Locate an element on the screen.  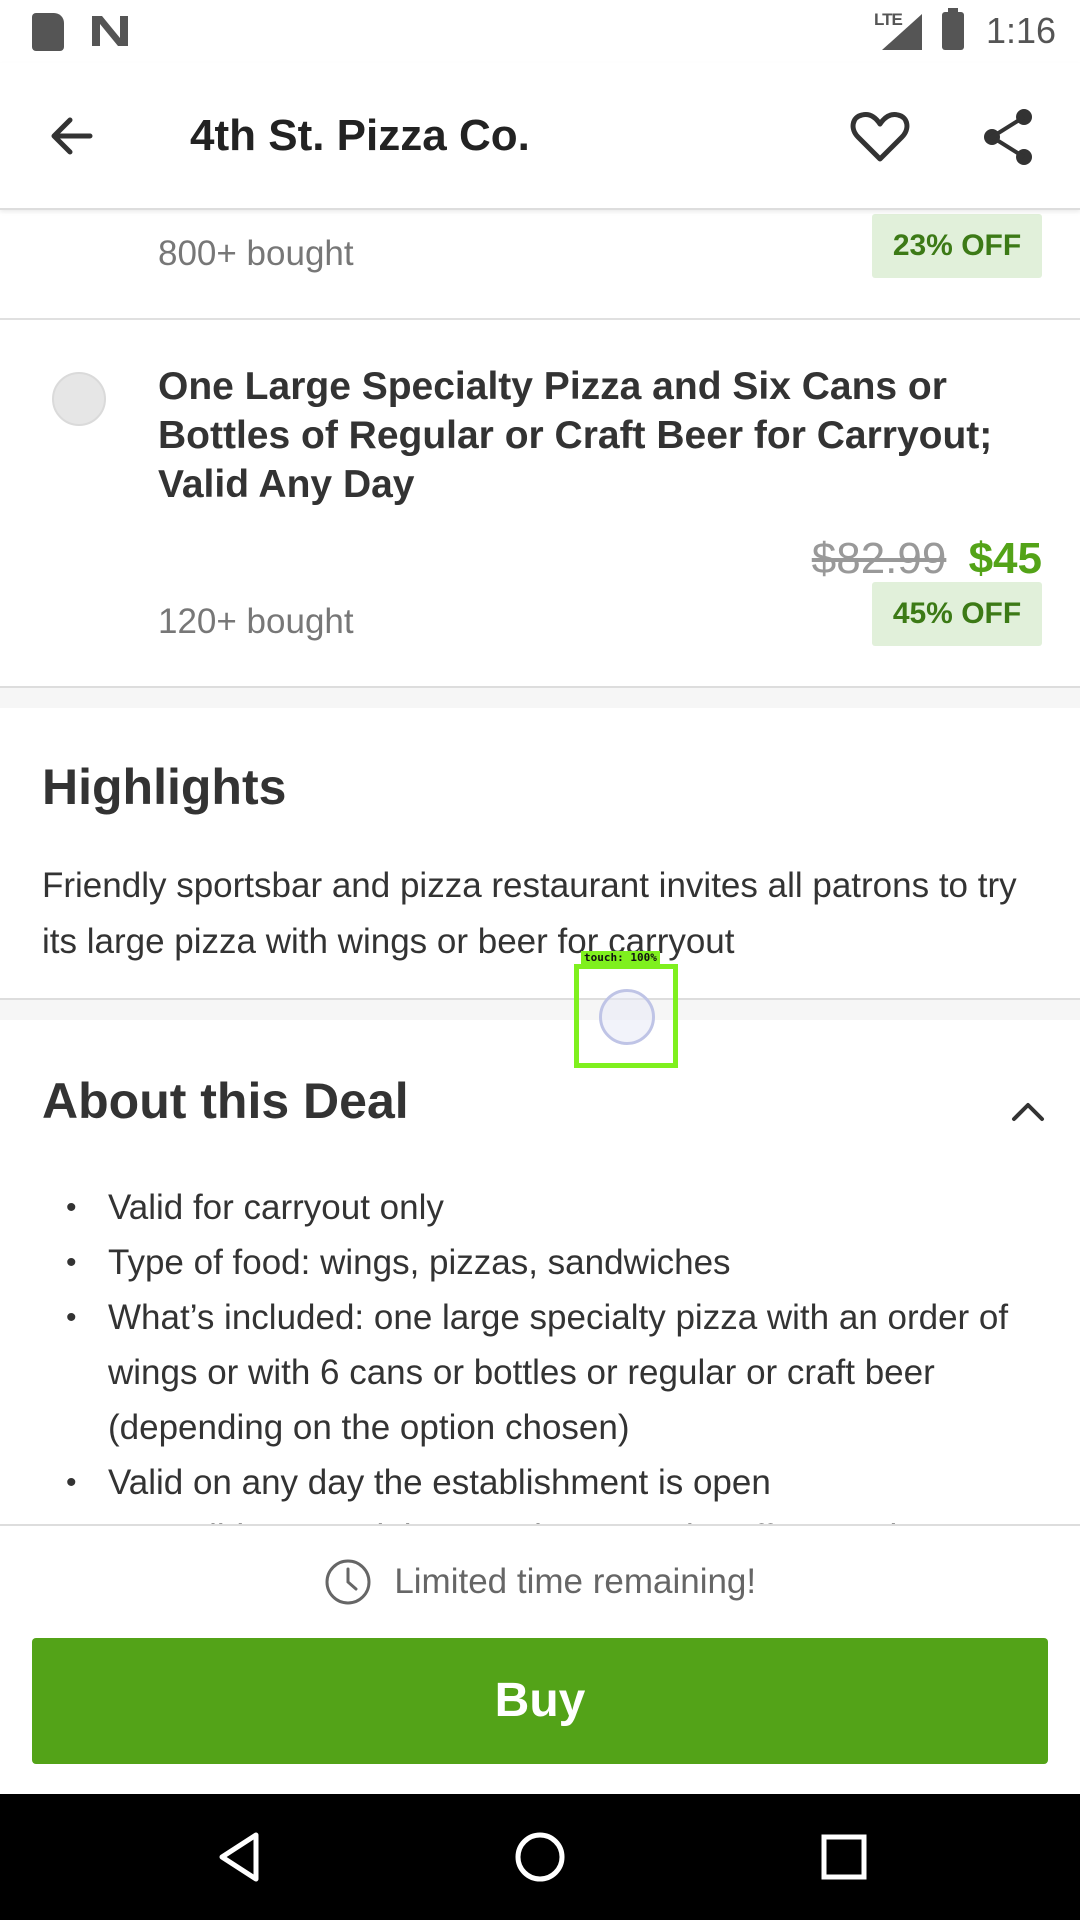
favorite-heart-icon is located at coordinates (880, 137).